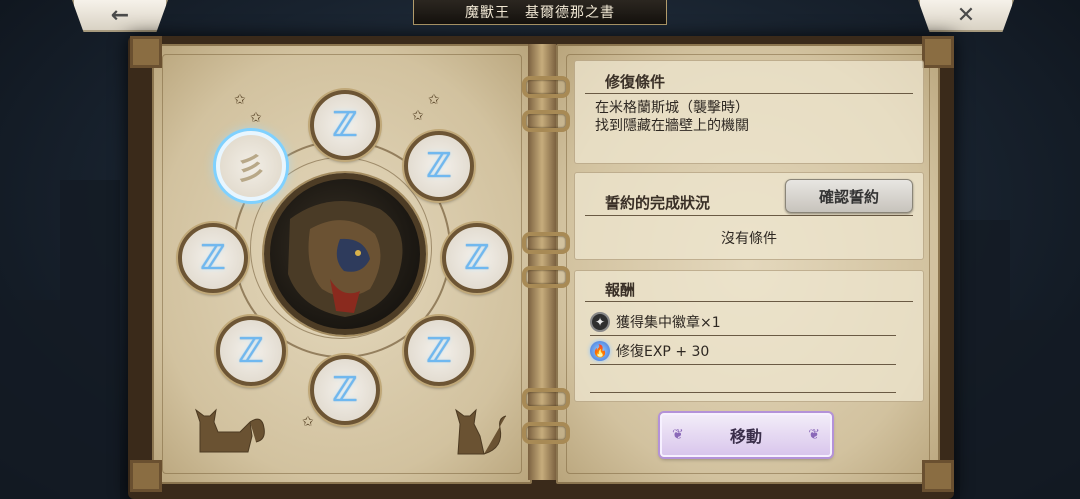 This screenshot has height=499, width=1080. Describe the element at coordinates (849, 196) in the screenshot. I see `confirm-oath-button: 確認誓約` at that location.